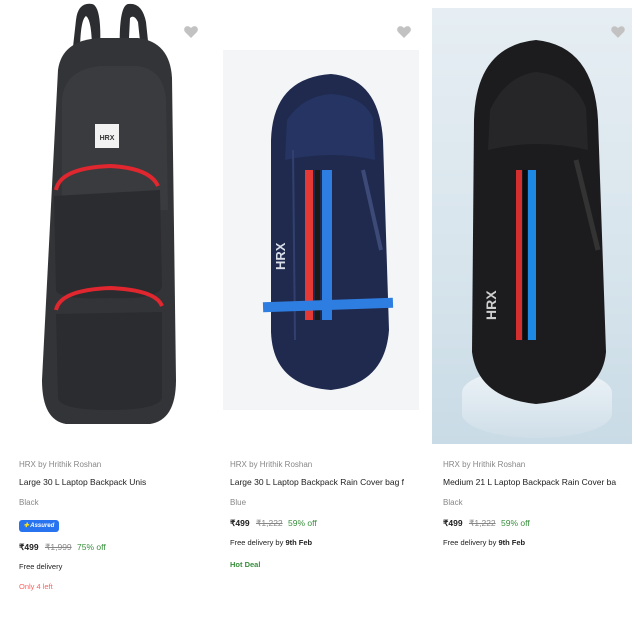 This screenshot has width=640, height=640. Describe the element at coordinates (238, 502) in the screenshot. I see `product-color: Blue` at that location.